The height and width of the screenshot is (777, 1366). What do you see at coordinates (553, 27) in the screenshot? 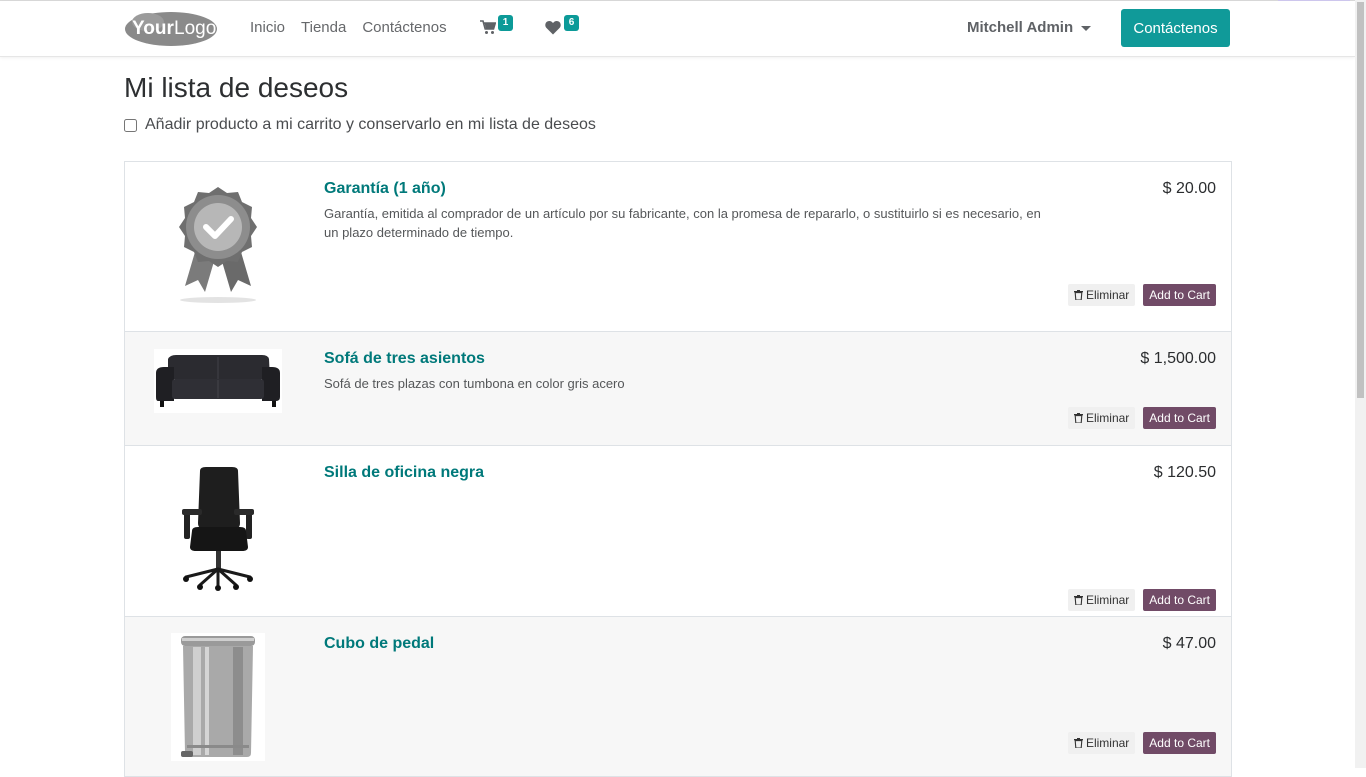
I see `heart-icon` at bounding box center [553, 27].